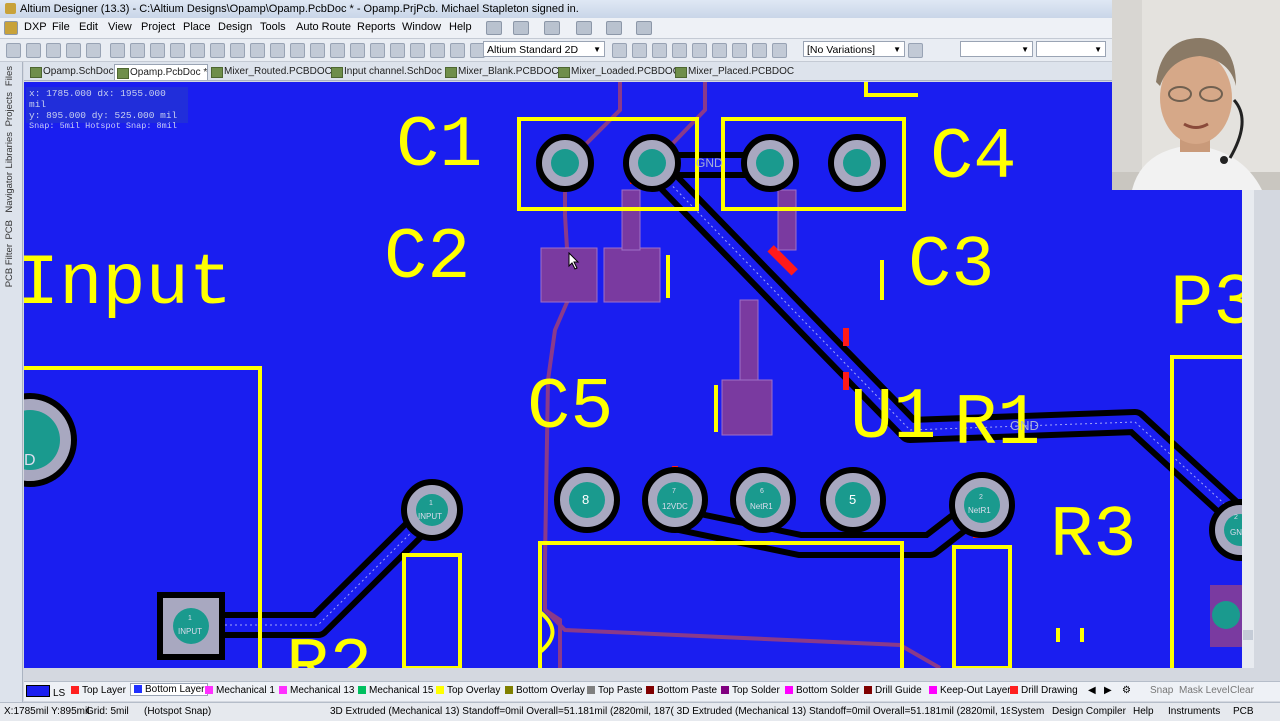 The image size is (1280, 721). Describe the element at coordinates (570, 408) in the screenshot. I see `designator-c5: C5` at that location.